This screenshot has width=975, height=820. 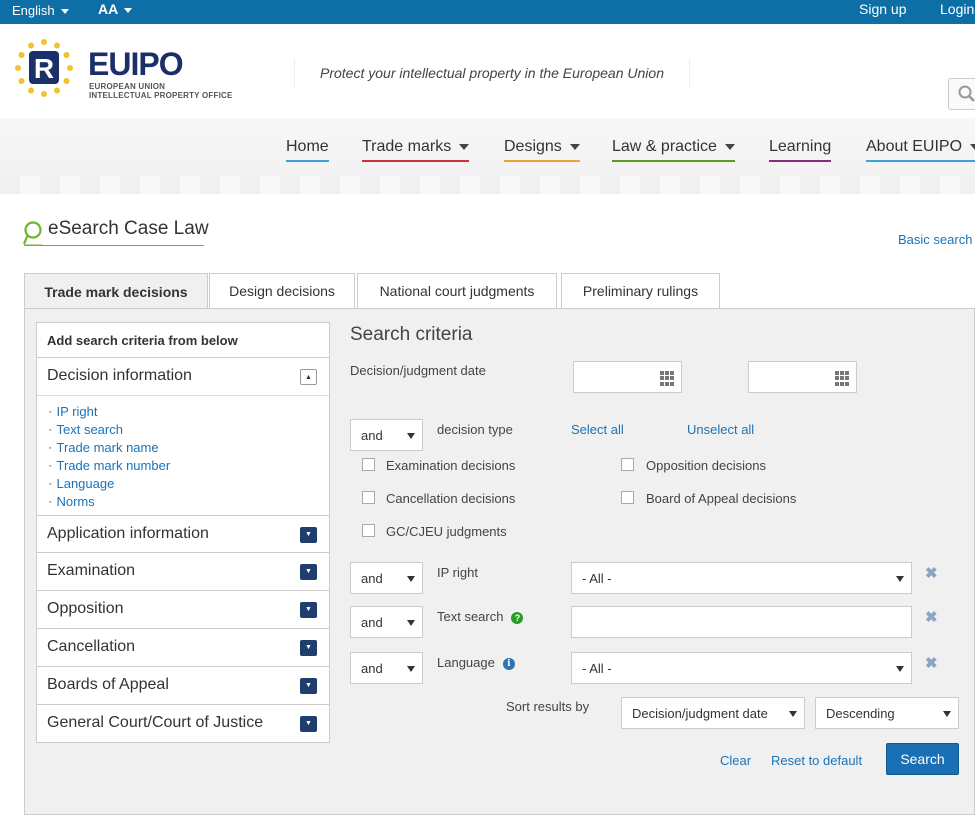 What do you see at coordinates (386, 668) in the screenshot?
I see `language-operator-select: and` at bounding box center [386, 668].